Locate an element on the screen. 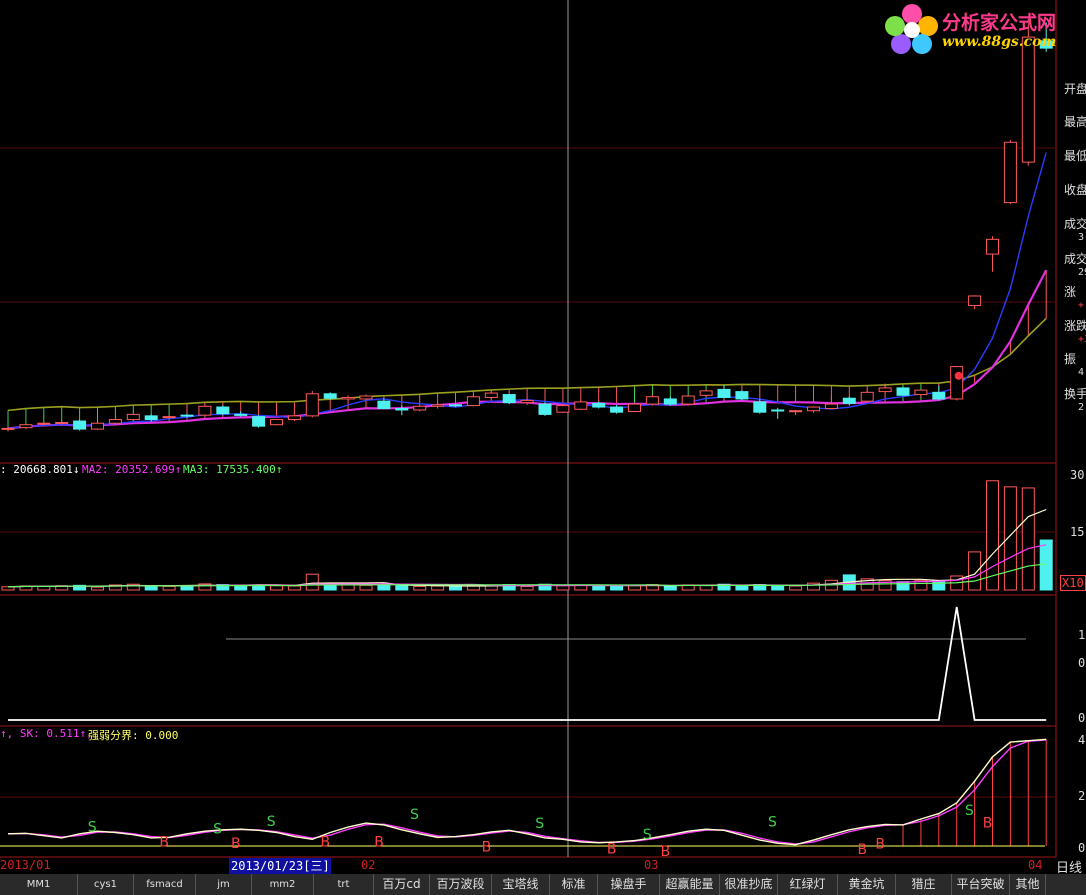 This screenshot has width=1086, height=895. indicator-tab: 很准抄底 is located at coordinates (749, 884).